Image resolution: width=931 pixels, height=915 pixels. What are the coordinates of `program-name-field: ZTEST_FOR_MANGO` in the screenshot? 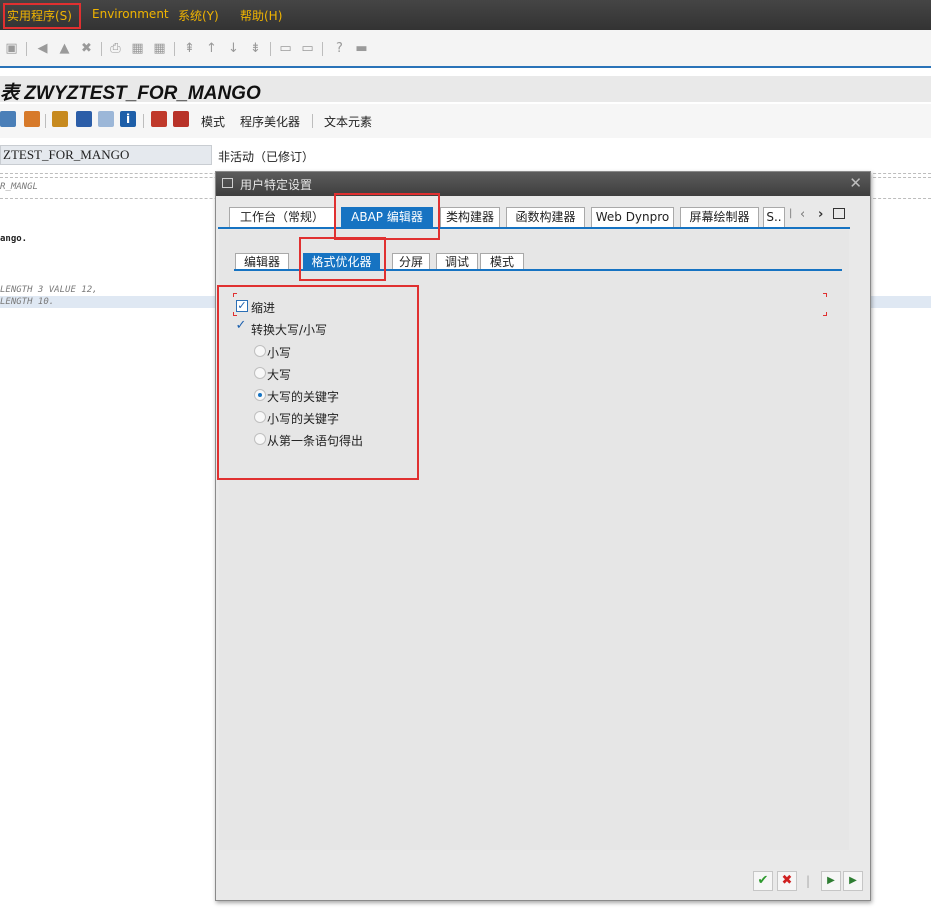 It's located at (106, 155).